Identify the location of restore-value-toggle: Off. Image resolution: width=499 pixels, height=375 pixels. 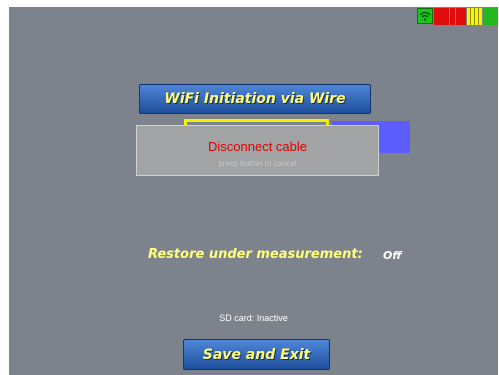
(392, 255).